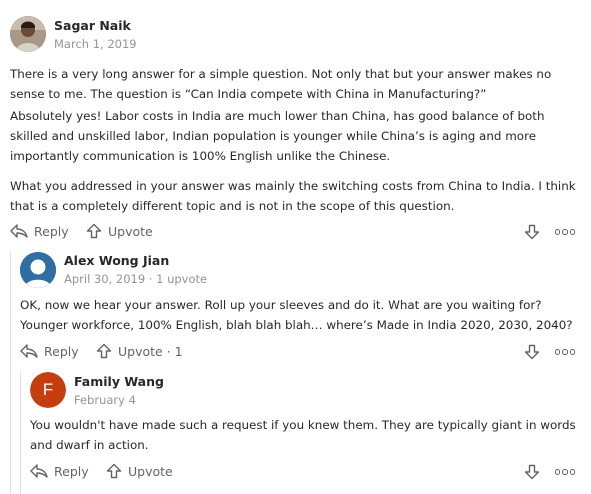 The image size is (591, 494). I want to click on avatar-letter-badge: F, so click(48, 390).